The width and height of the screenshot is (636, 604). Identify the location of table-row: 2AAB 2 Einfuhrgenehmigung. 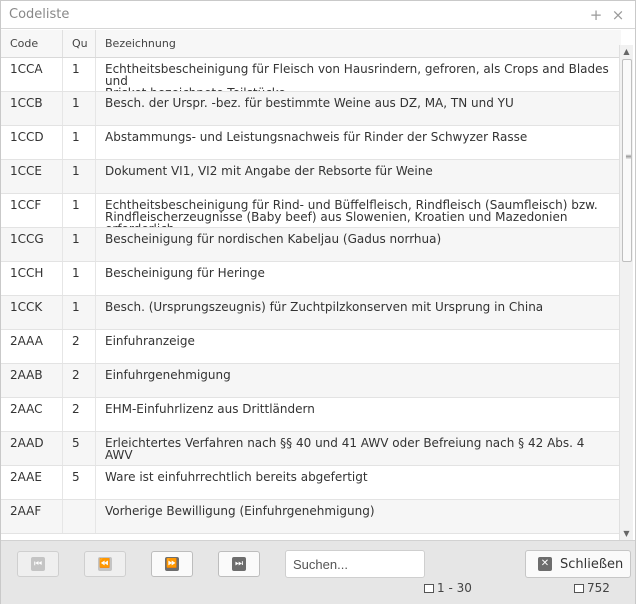
(311, 381).